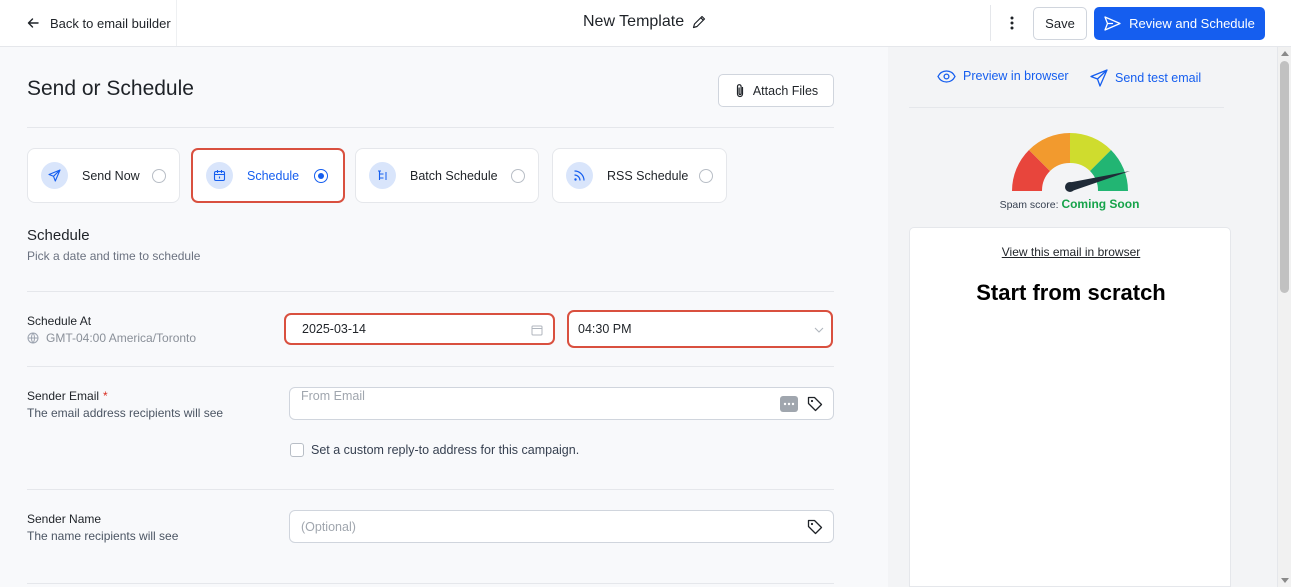  Describe the element at coordinates (159, 176) in the screenshot. I see `radio-send-now` at that location.